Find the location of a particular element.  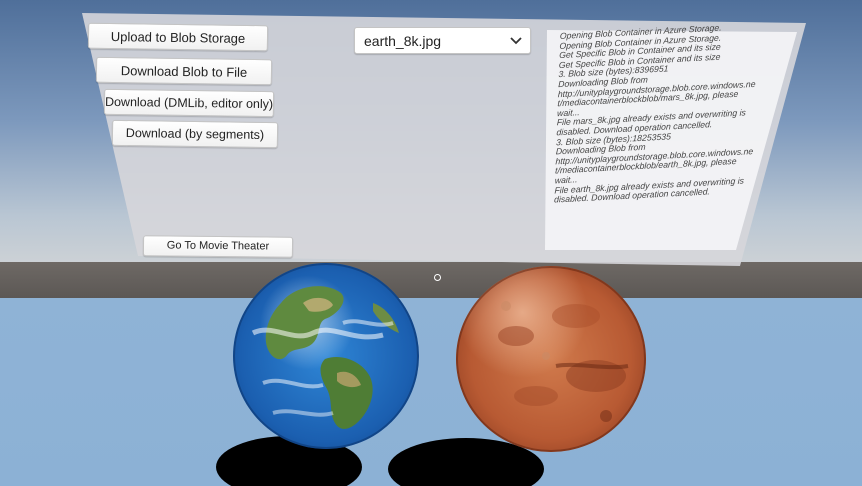

horizon-wall is located at coordinates (431, 282).